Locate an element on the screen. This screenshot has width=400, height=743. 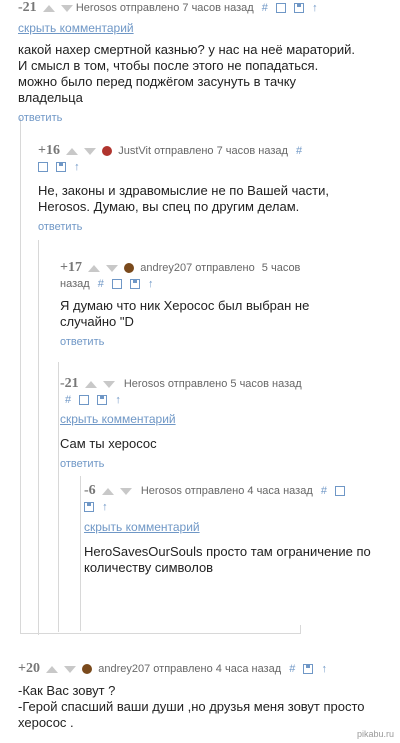
comment-tools: # ↑ is located at coordinates (225, 400).